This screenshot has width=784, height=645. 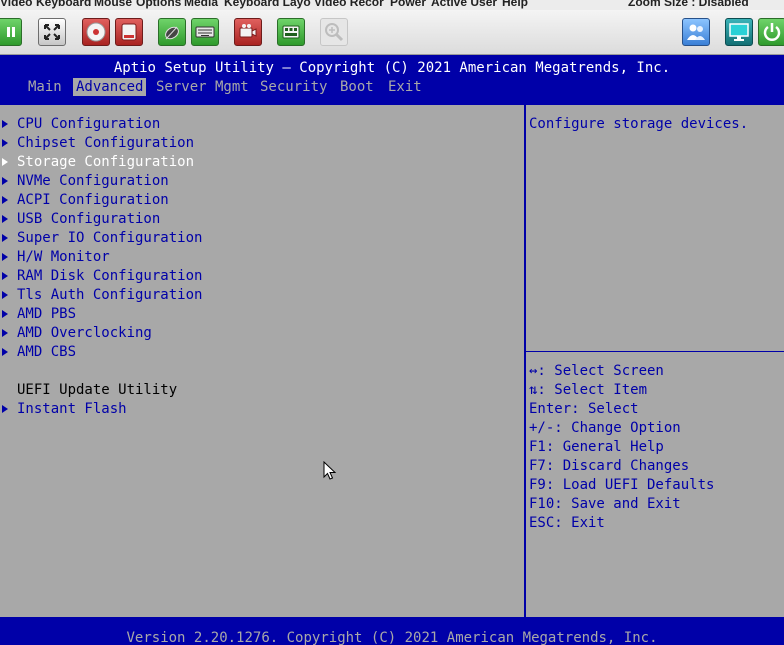 I want to click on key-help-load-defaults: F9: Load UEFI Defaults, so click(x=622, y=485).